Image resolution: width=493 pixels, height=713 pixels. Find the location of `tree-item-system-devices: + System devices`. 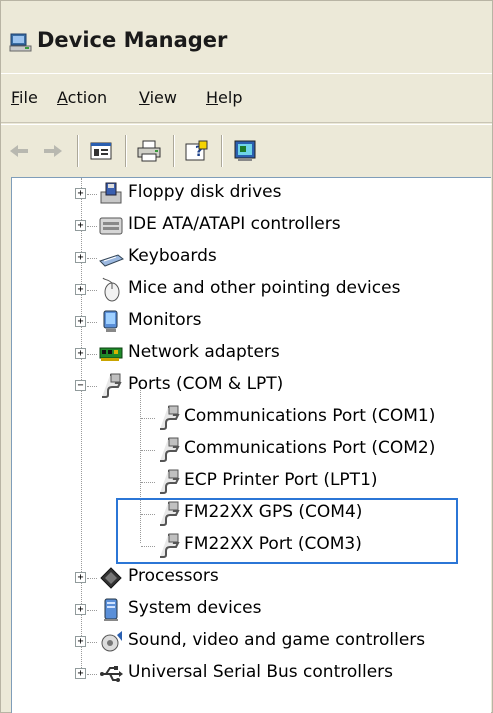

tree-item-system-devices: + System devices is located at coordinates (251, 610).